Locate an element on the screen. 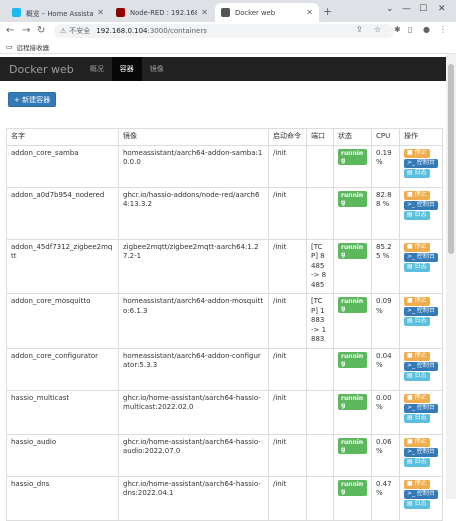  container-port: [TCP] 1883 -> 1883 is located at coordinates (320, 321).